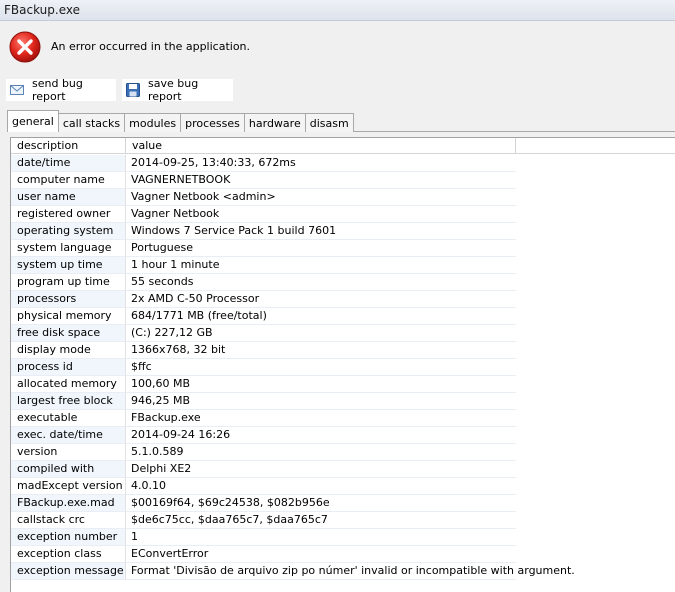  Describe the element at coordinates (337, 10) in the screenshot. I see `title-bar: FBackup.exe` at that location.